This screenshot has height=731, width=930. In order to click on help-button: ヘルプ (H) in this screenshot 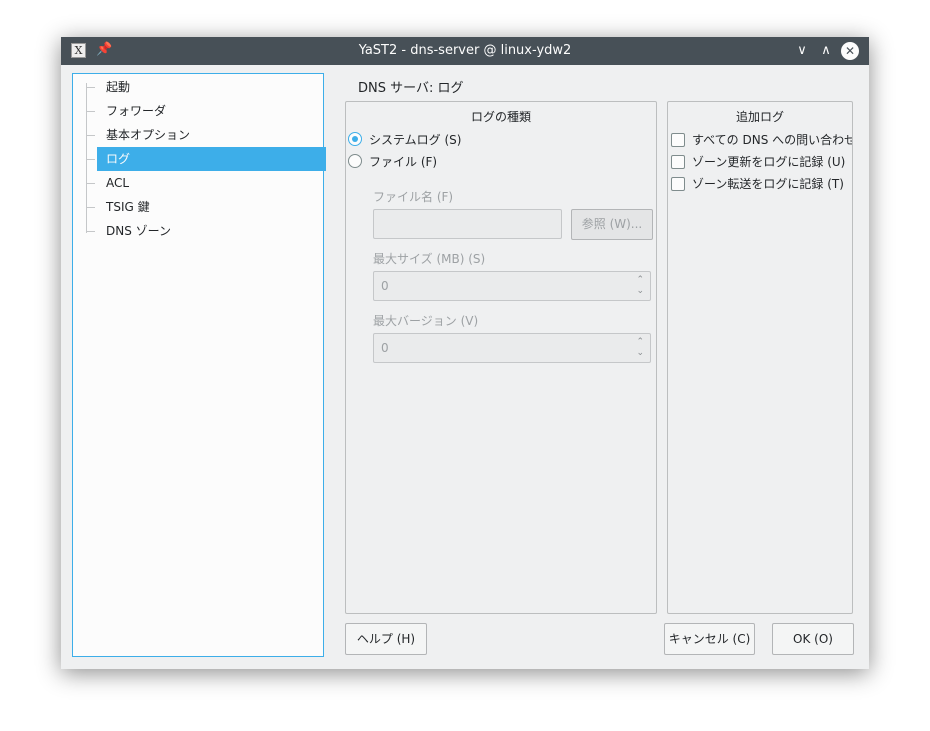, I will do `click(386, 639)`.